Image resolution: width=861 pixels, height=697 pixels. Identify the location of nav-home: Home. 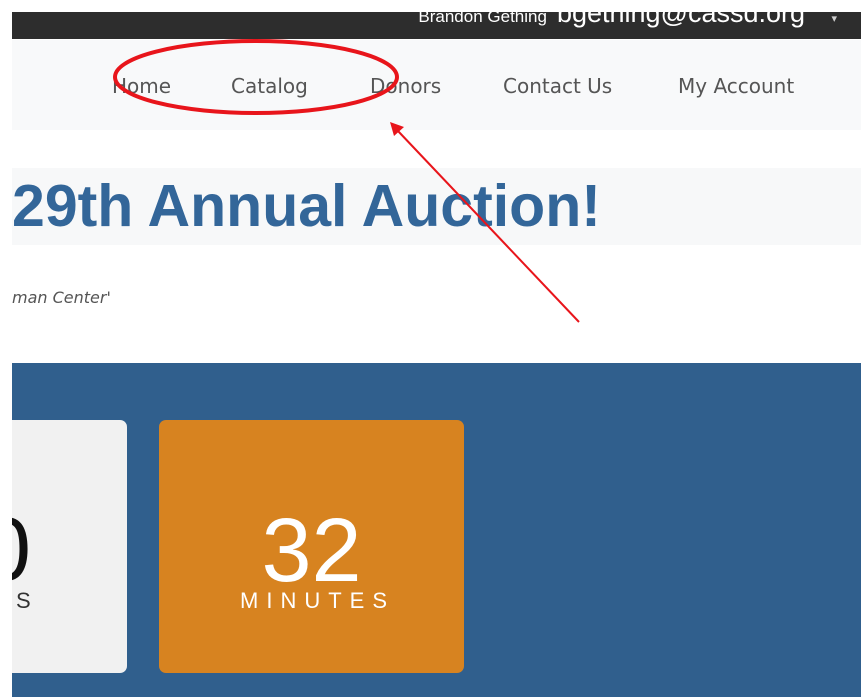
(141, 86).